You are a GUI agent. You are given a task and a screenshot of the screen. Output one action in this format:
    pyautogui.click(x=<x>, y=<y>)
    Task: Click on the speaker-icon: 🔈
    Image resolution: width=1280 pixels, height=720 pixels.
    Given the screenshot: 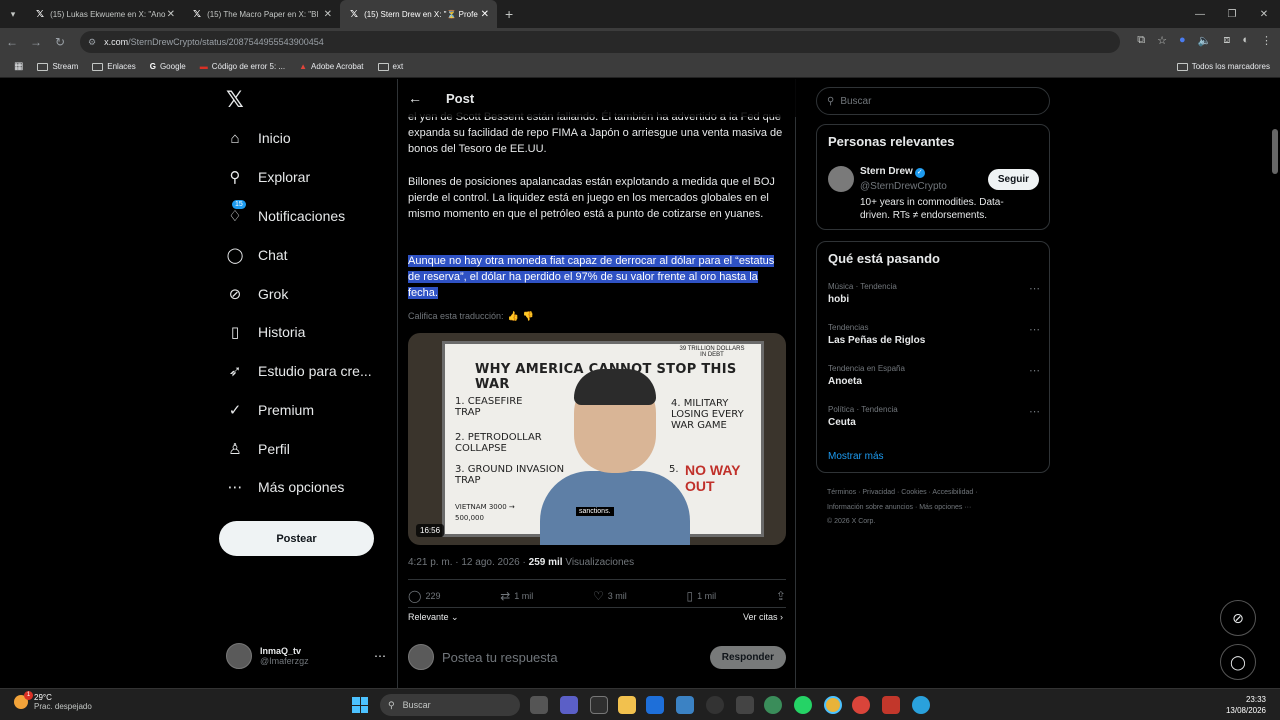 What is the action you would take?
    pyautogui.click(x=1205, y=40)
    